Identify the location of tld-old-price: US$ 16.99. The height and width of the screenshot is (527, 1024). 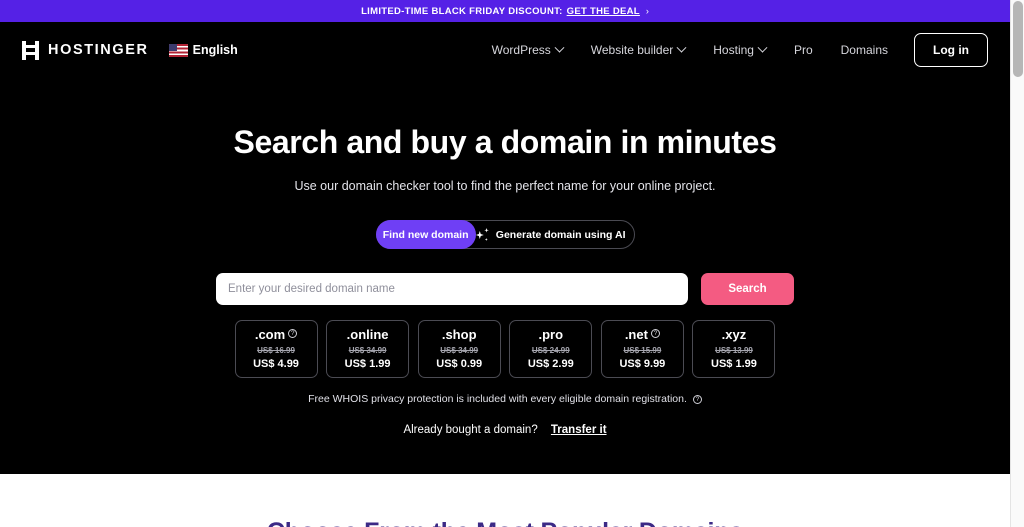
(276, 350).